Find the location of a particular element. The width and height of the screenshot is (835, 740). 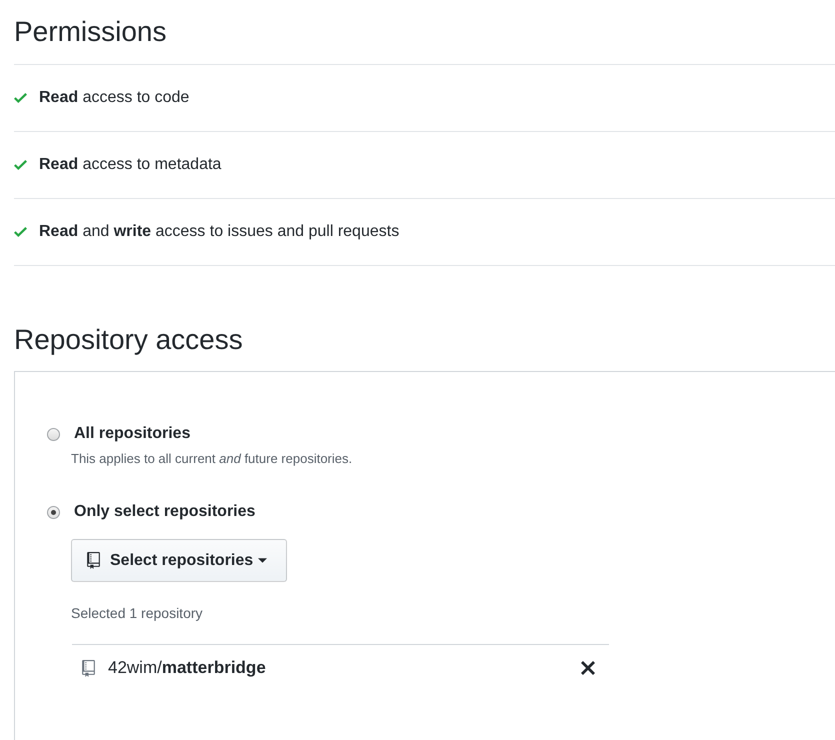

remove-button is located at coordinates (588, 668).